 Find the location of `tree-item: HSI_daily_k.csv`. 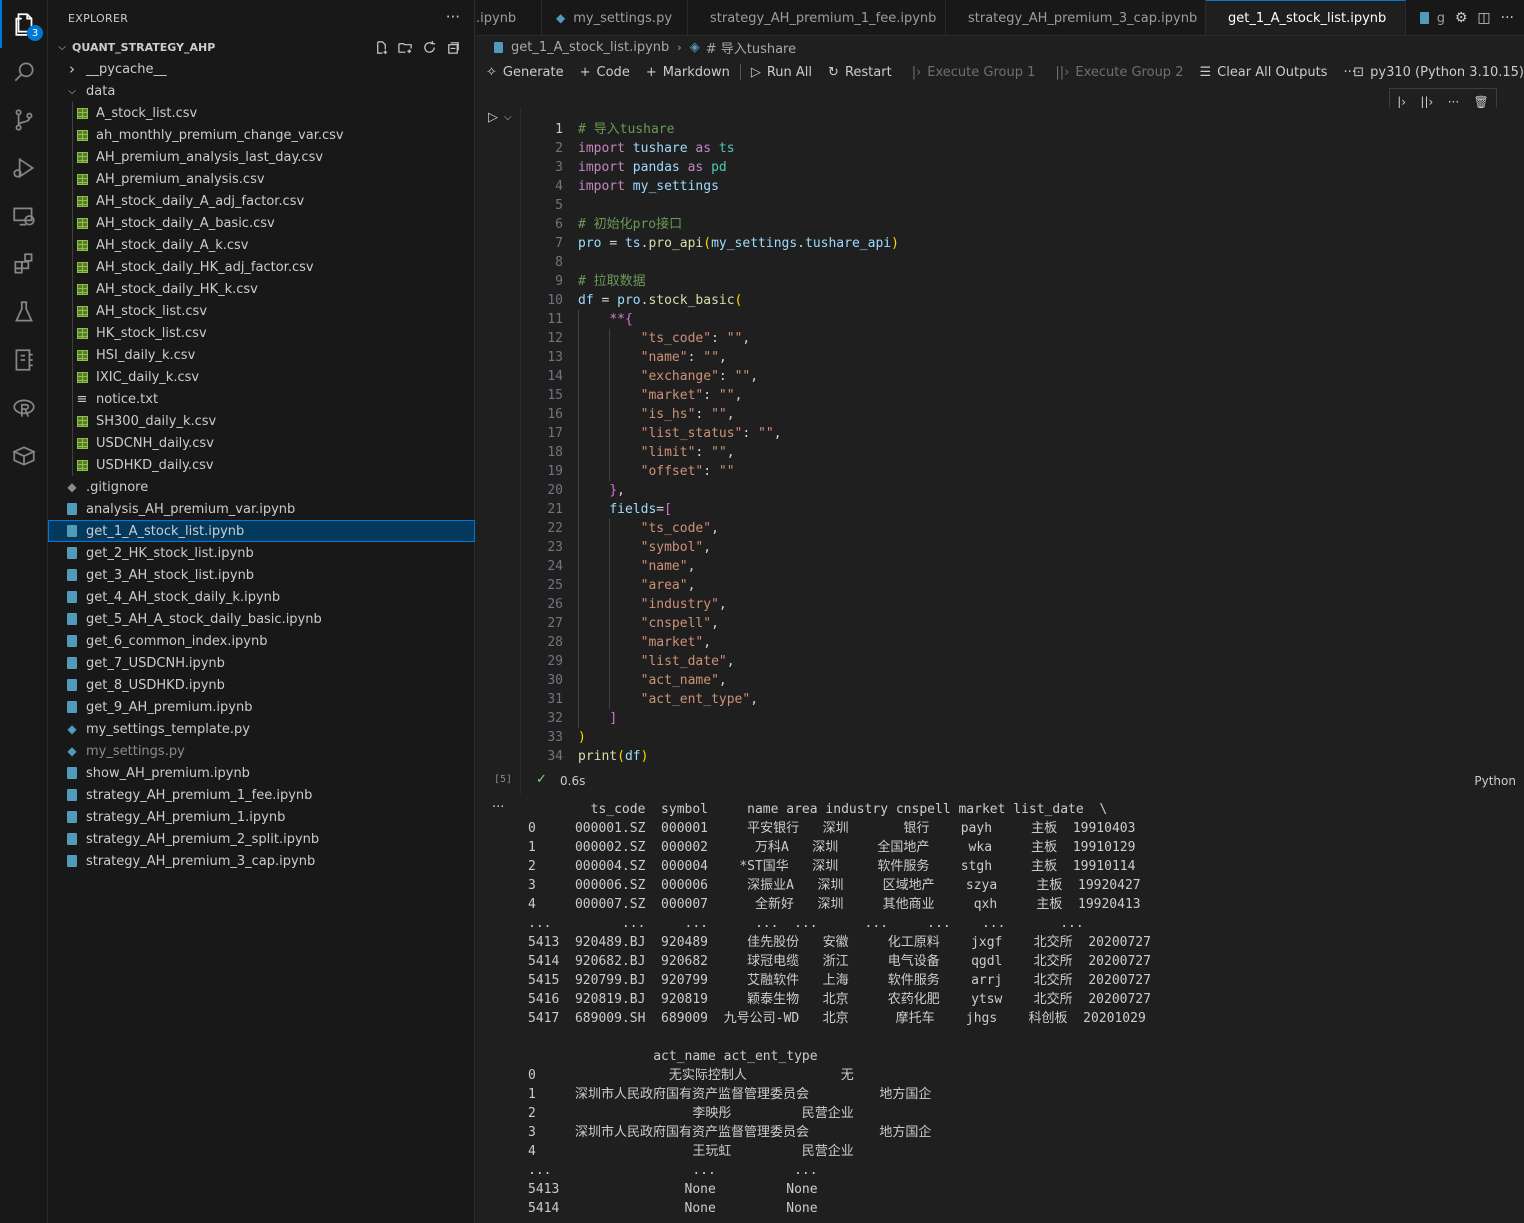

tree-item: HSI_daily_k.csv is located at coordinates (261, 355).